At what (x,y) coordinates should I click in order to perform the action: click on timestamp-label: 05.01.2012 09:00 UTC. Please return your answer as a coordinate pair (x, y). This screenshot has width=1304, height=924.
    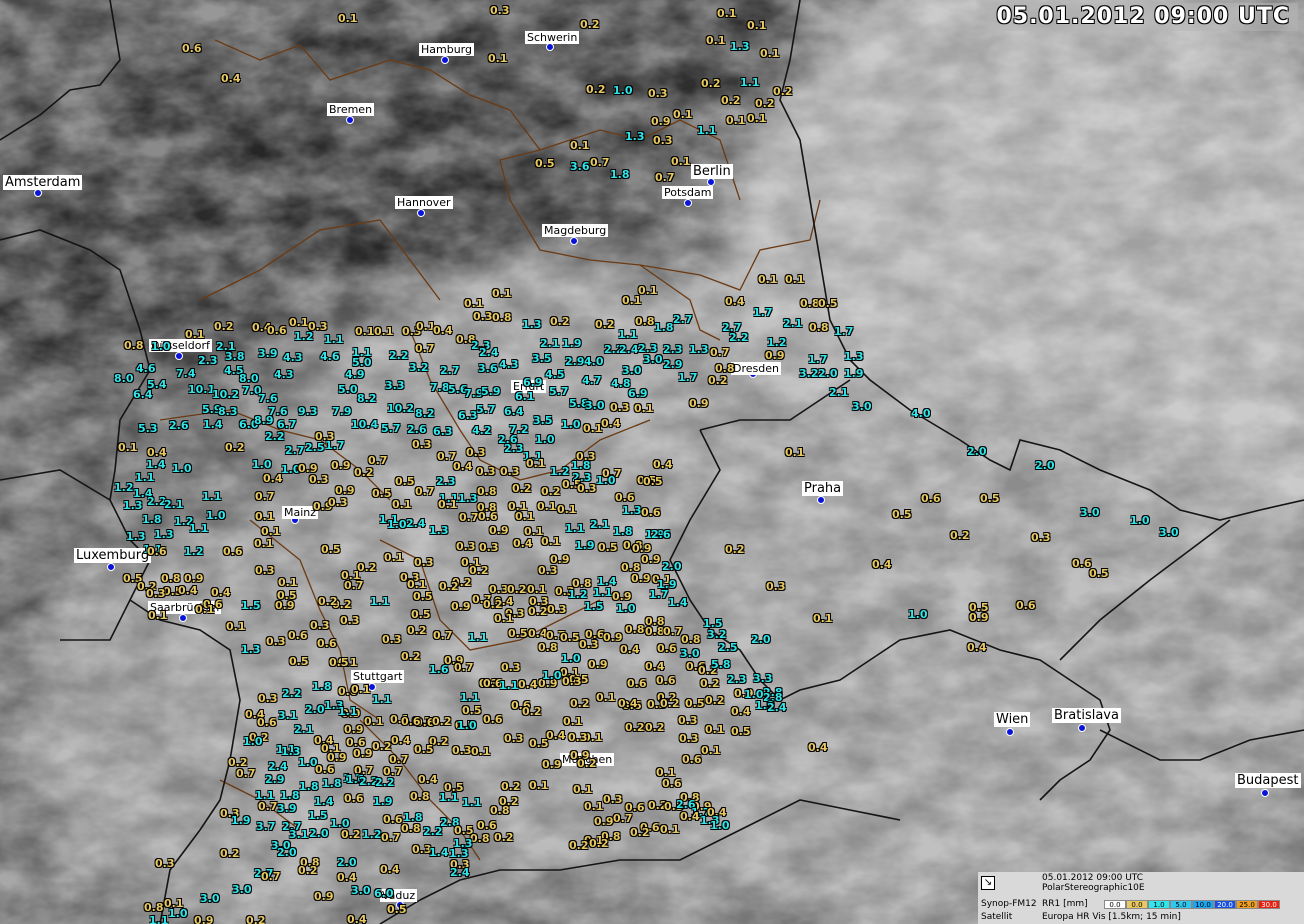
    Looking at the image, I should click on (1143, 17).